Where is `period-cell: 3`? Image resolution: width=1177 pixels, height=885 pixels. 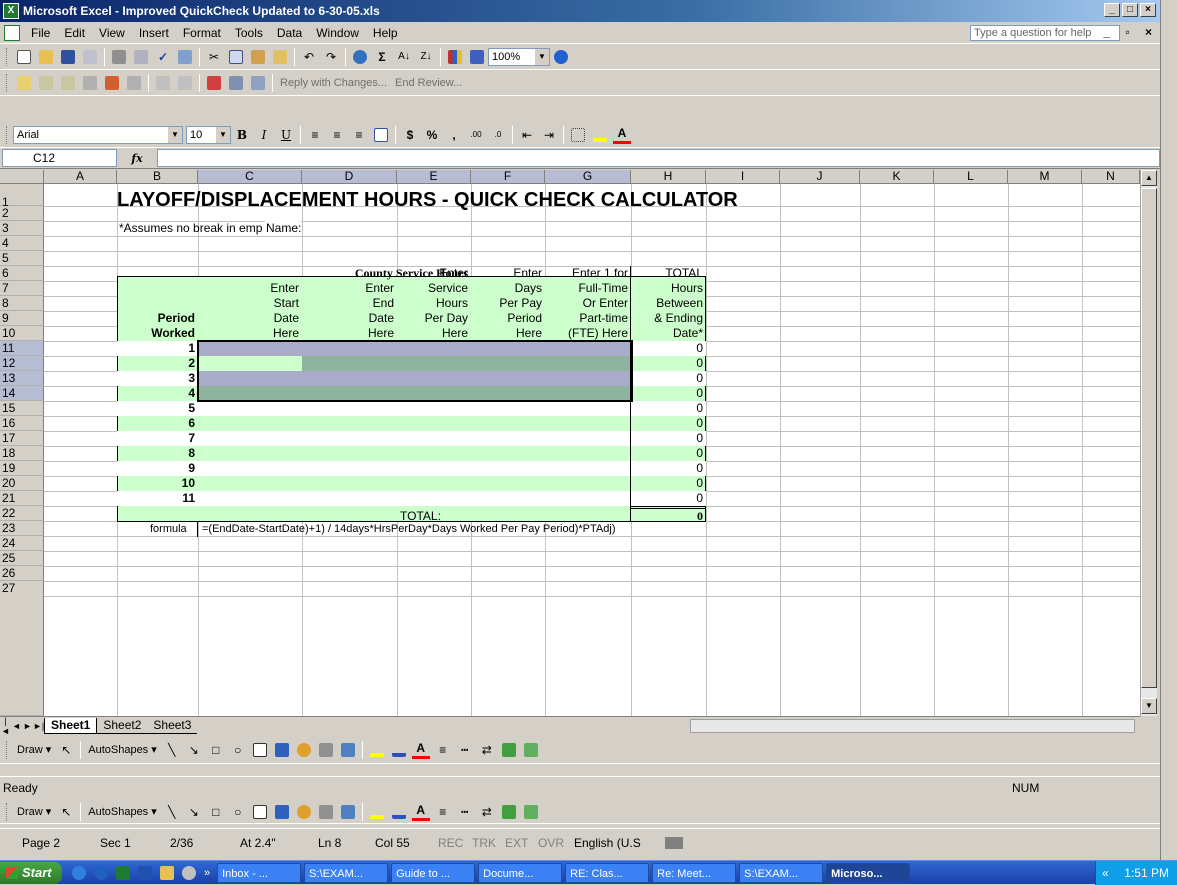
period-cell: 3 is located at coordinates (157, 378).